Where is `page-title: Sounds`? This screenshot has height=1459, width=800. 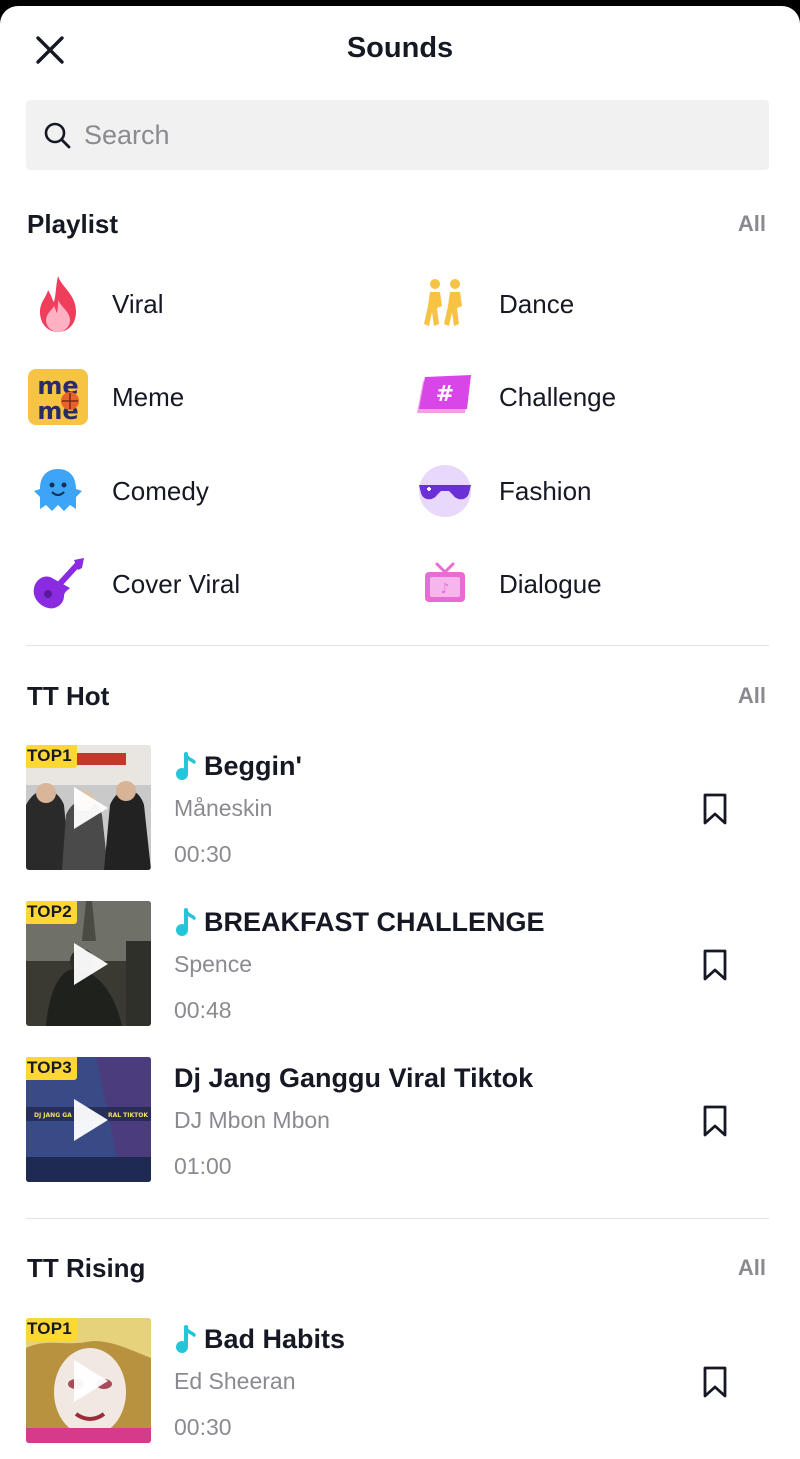
page-title: Sounds is located at coordinates (400, 48).